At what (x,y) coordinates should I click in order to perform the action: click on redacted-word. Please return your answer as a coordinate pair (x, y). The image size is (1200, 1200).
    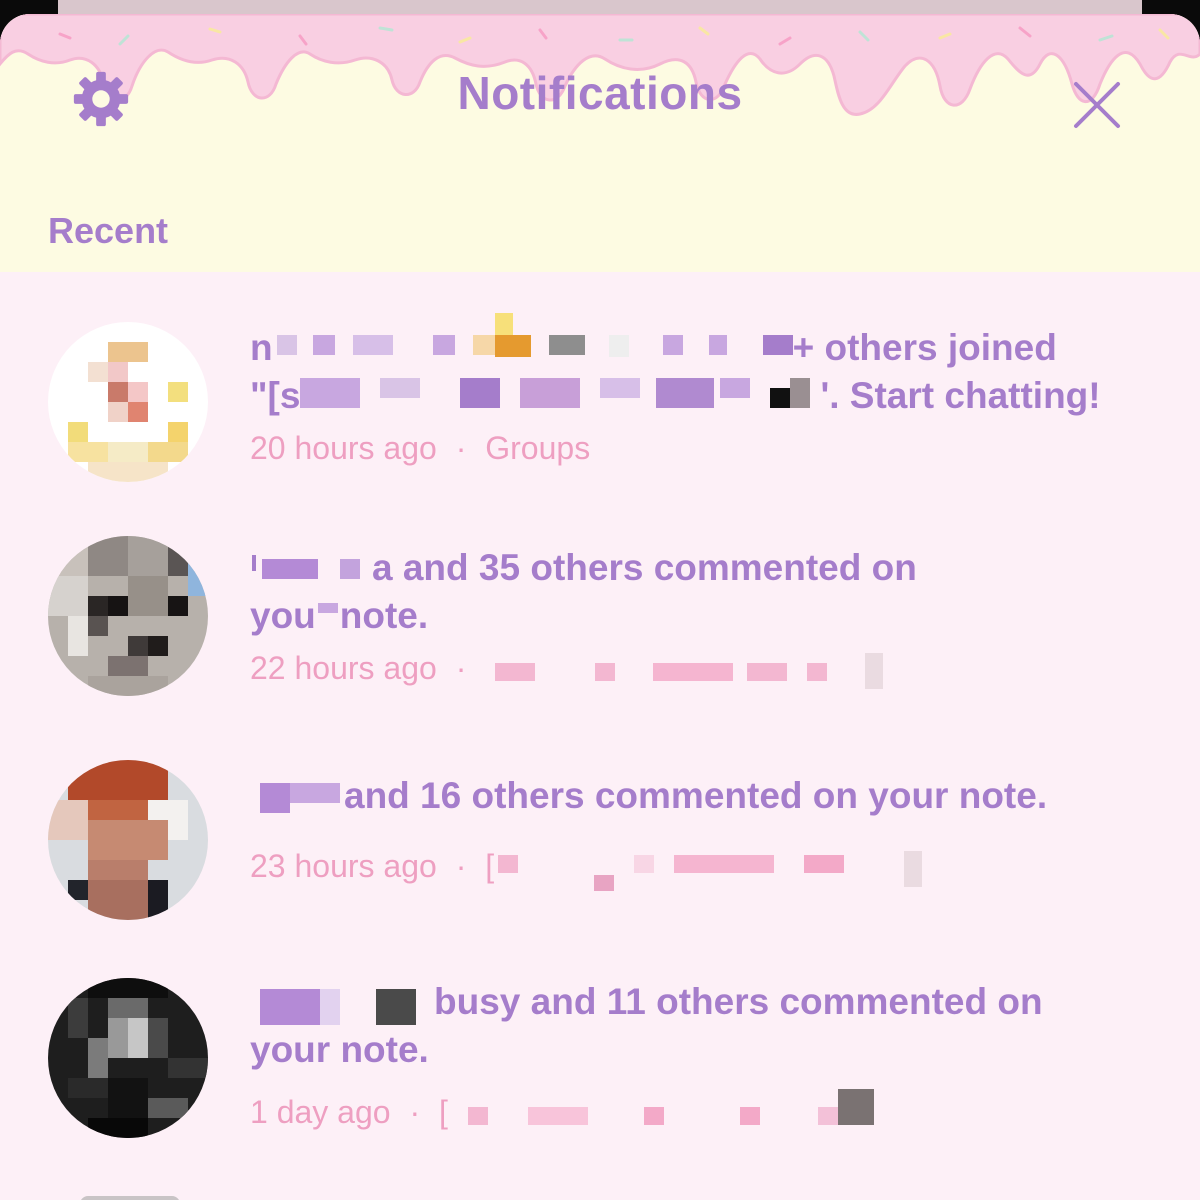
    Looking at the image, I should click on (328, 618).